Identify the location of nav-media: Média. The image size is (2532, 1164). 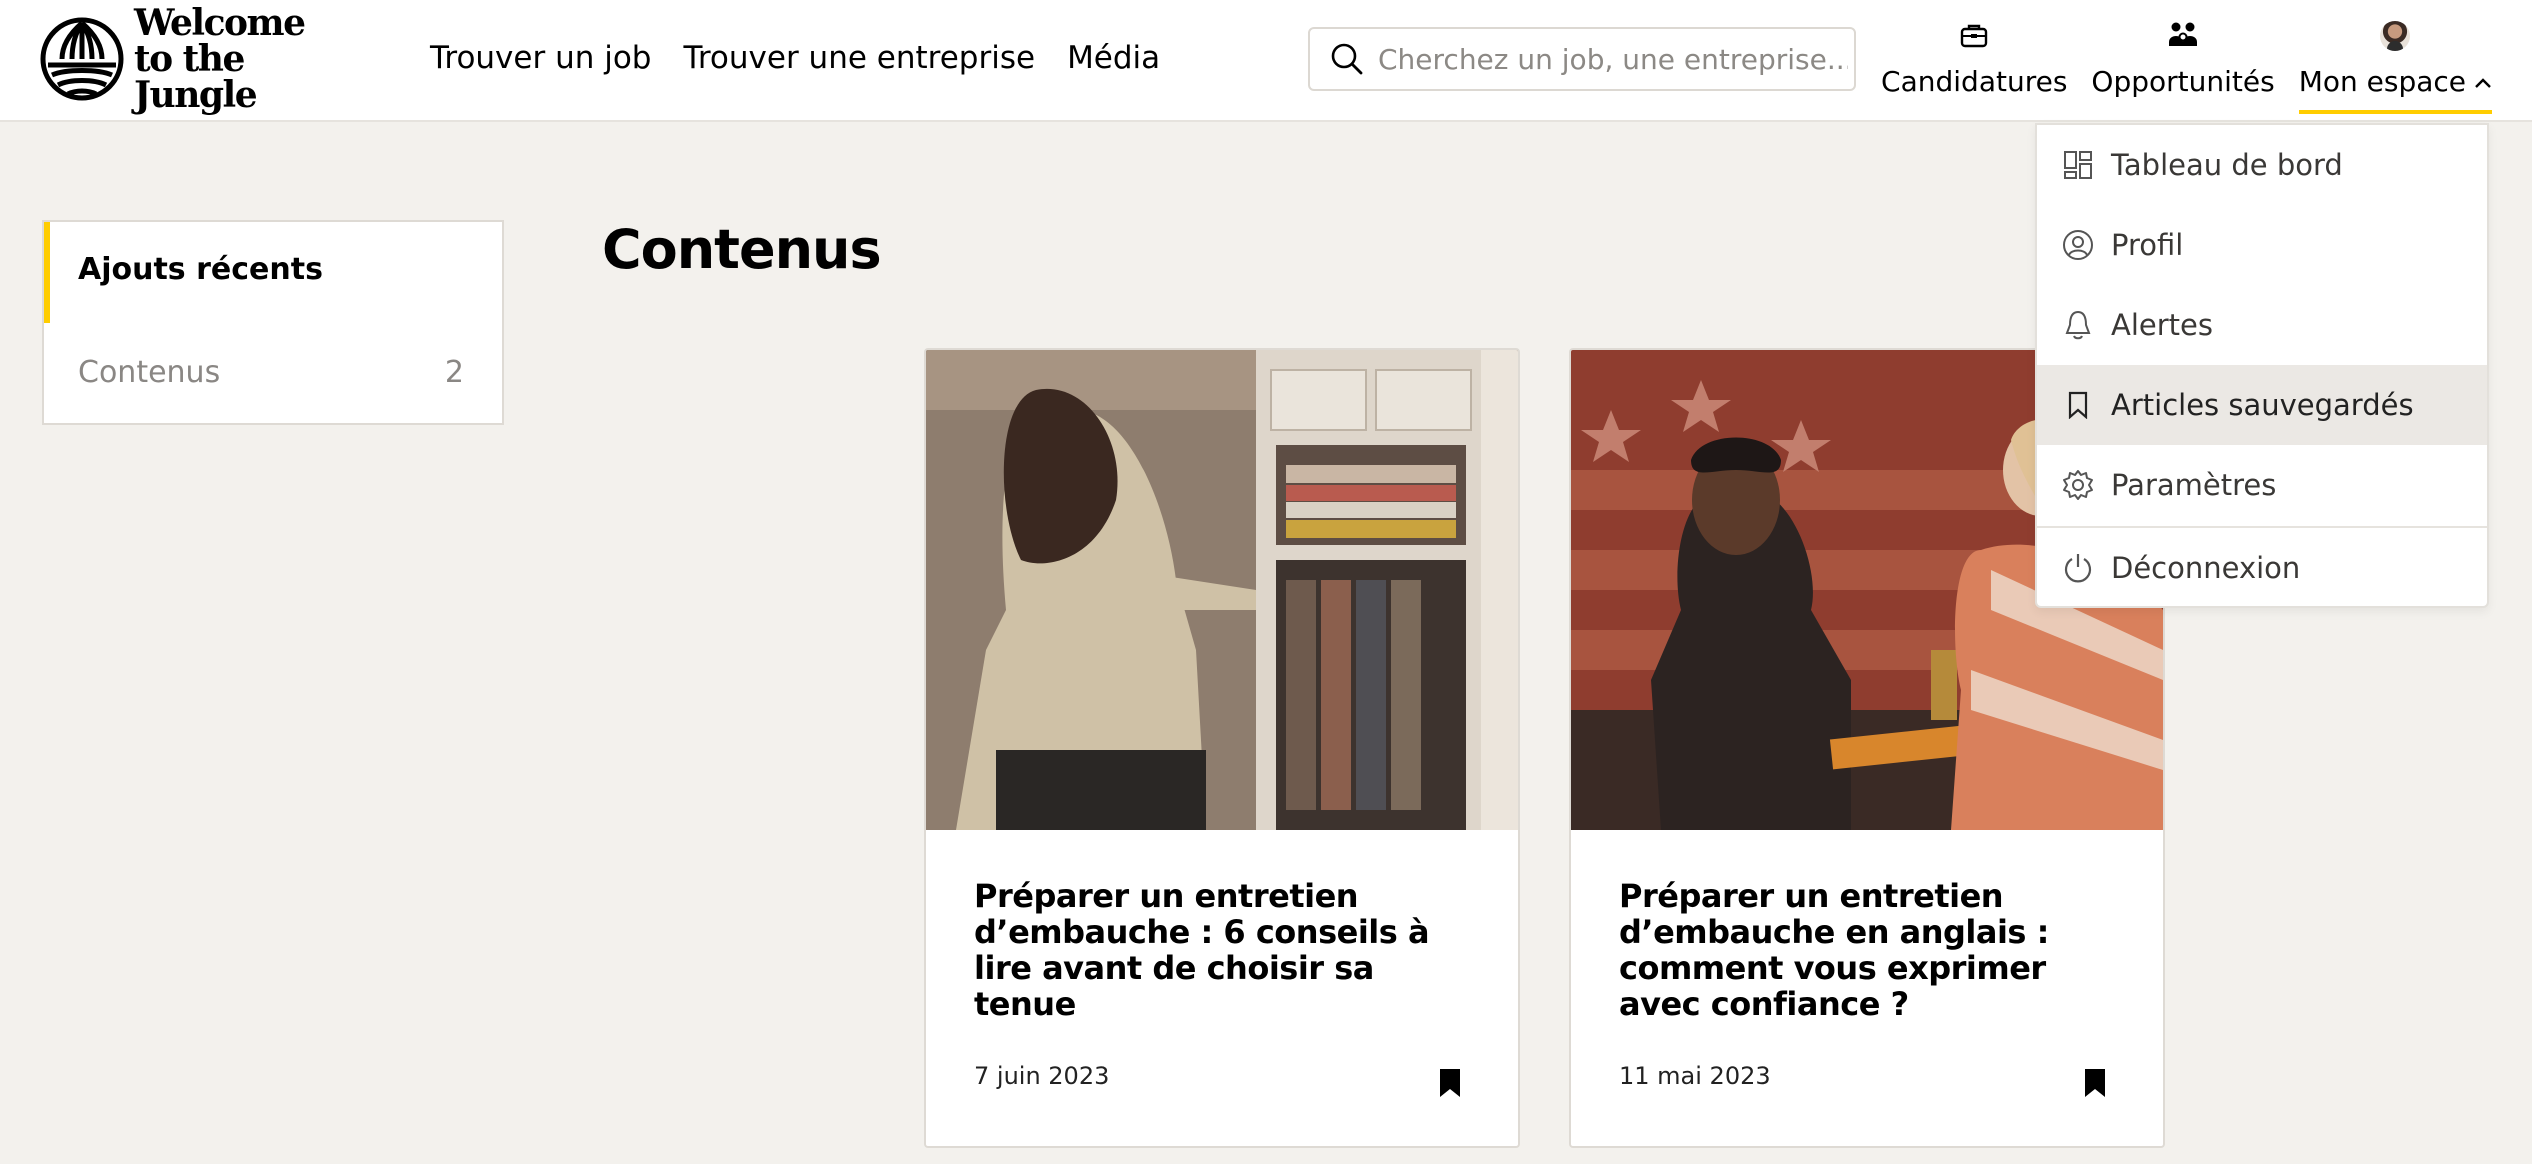
(1113, 58).